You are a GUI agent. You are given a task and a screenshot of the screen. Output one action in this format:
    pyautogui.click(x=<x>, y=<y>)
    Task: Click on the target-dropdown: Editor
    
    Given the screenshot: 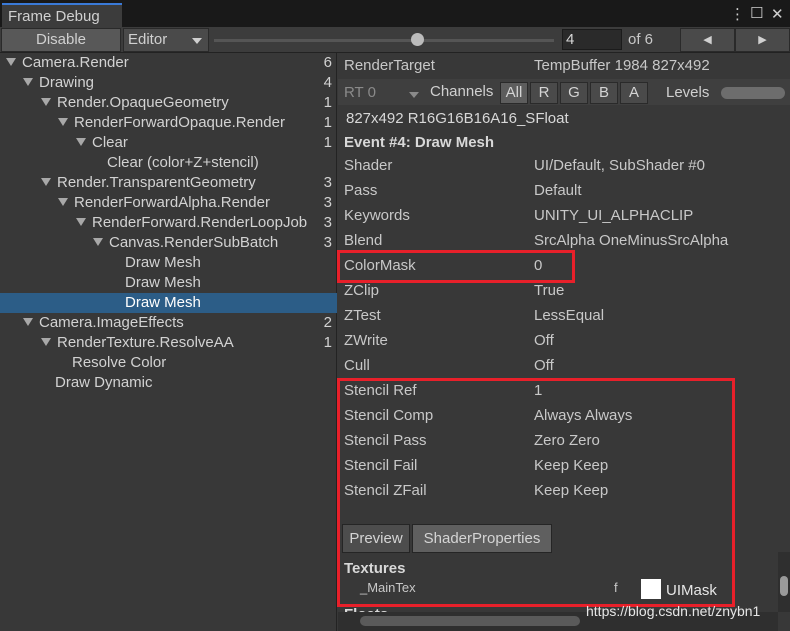 What is the action you would take?
    pyautogui.click(x=166, y=40)
    